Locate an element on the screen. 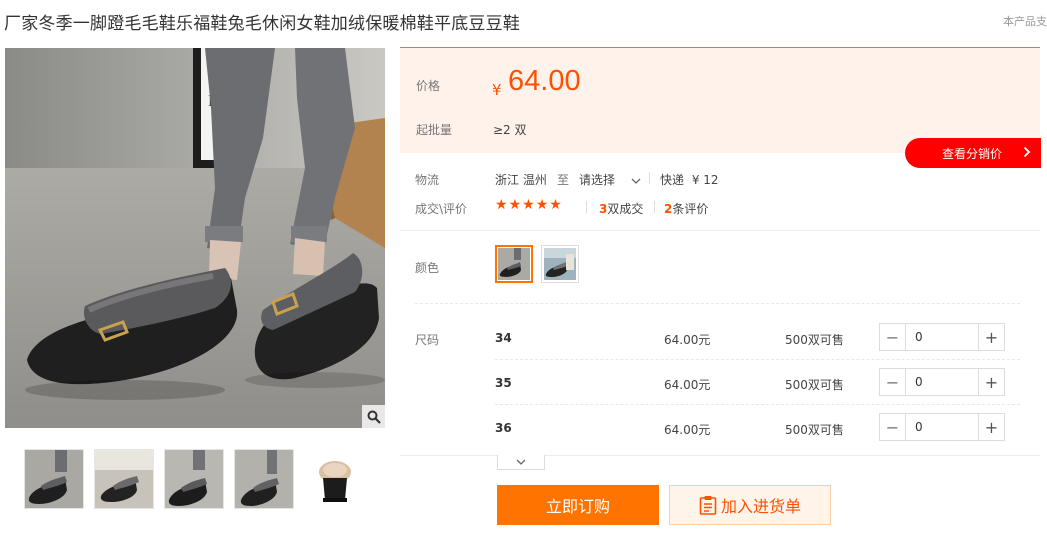  deals-link: 3双成交 is located at coordinates (621, 208).